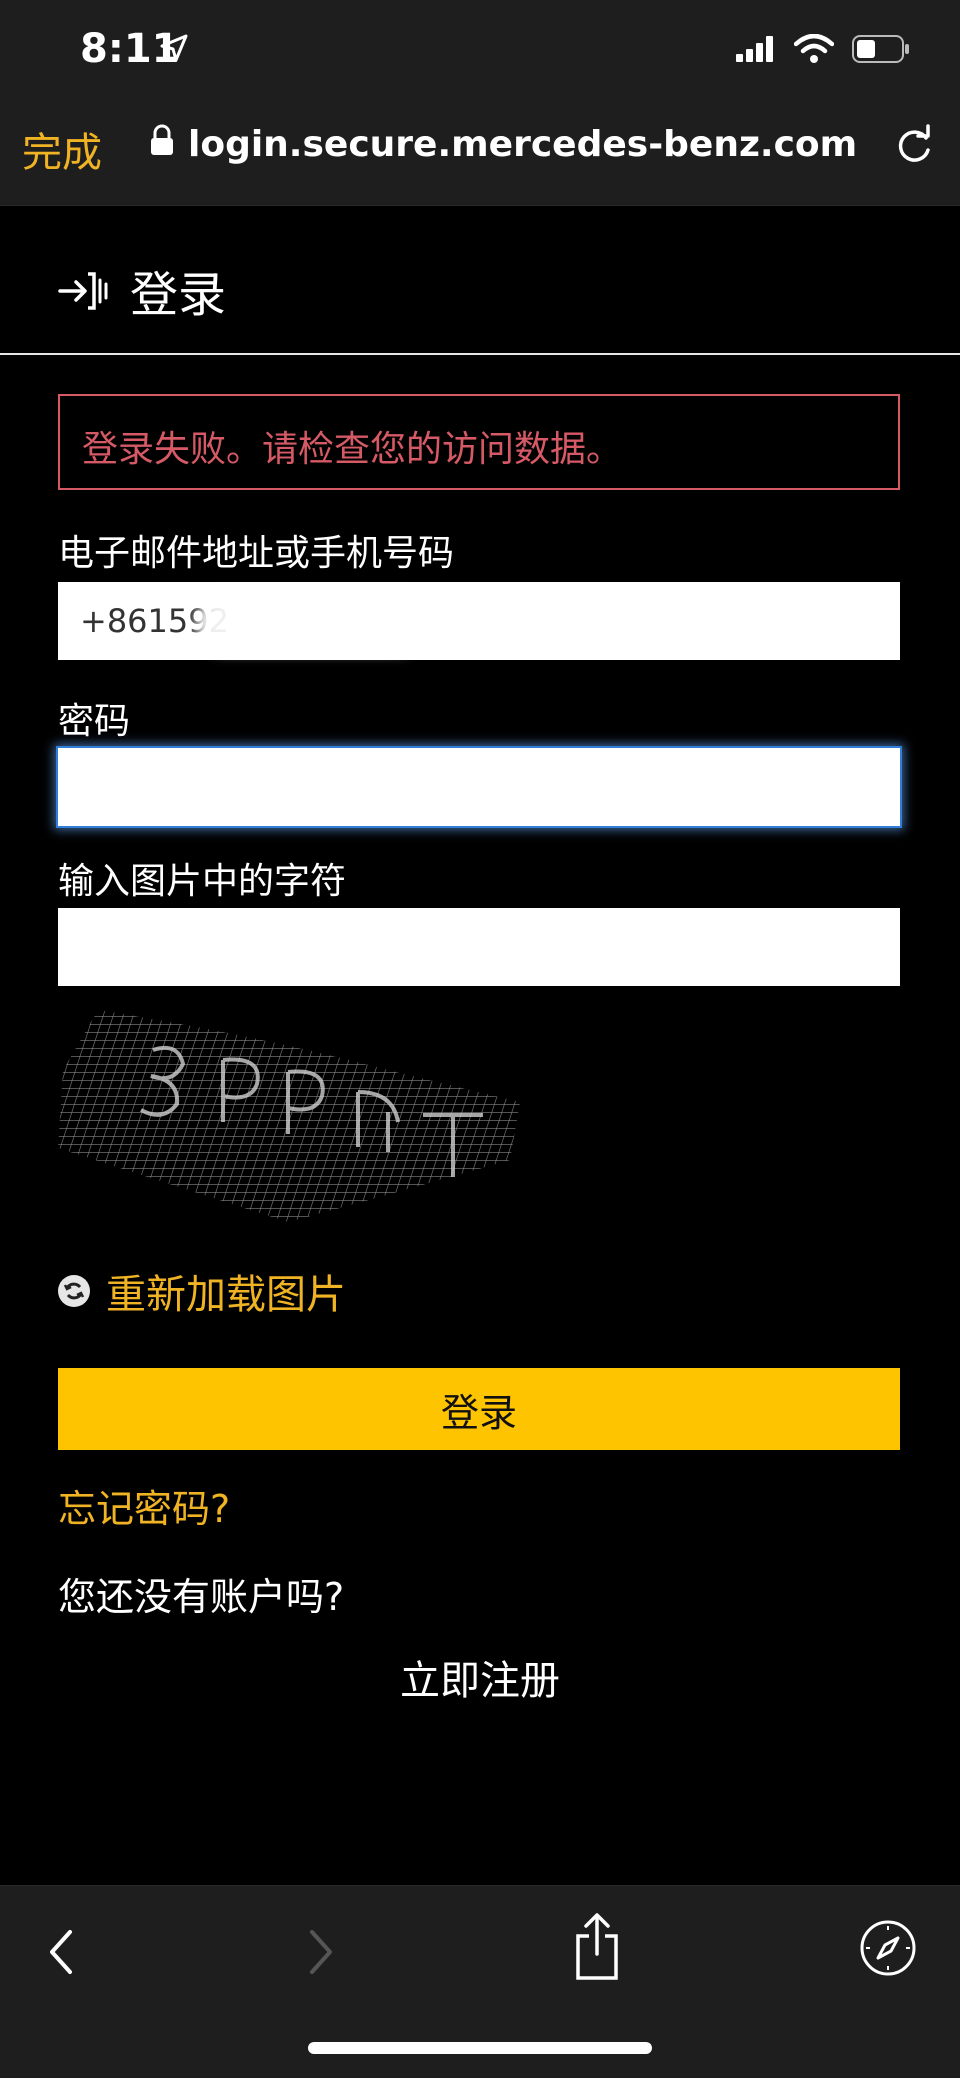 Image resolution: width=960 pixels, height=2078 pixels. Describe the element at coordinates (597, 1949) in the screenshot. I see `share-icon` at that location.